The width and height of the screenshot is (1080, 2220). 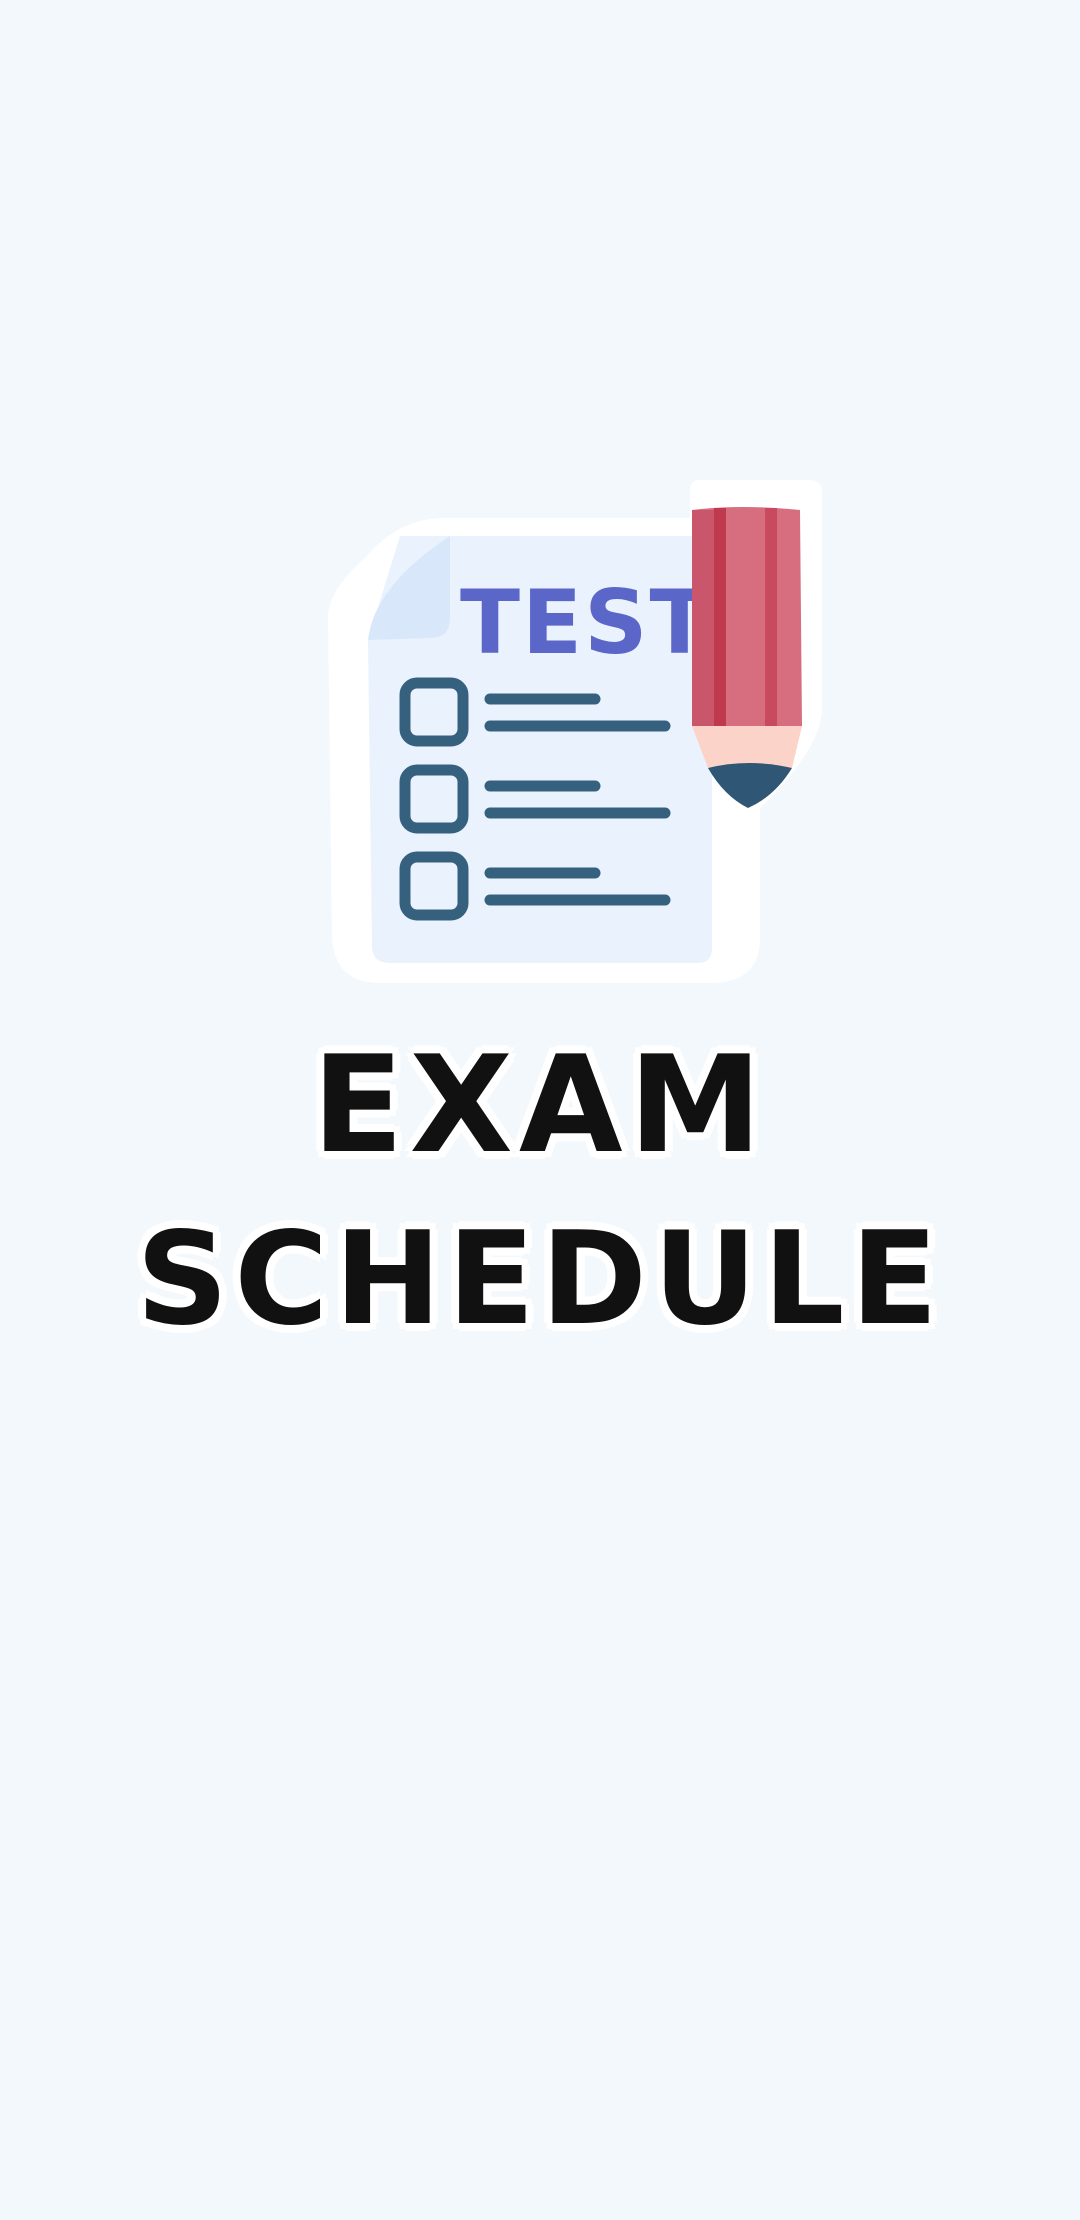 I want to click on app-title-line-1: EXAM, so click(x=540, y=1105).